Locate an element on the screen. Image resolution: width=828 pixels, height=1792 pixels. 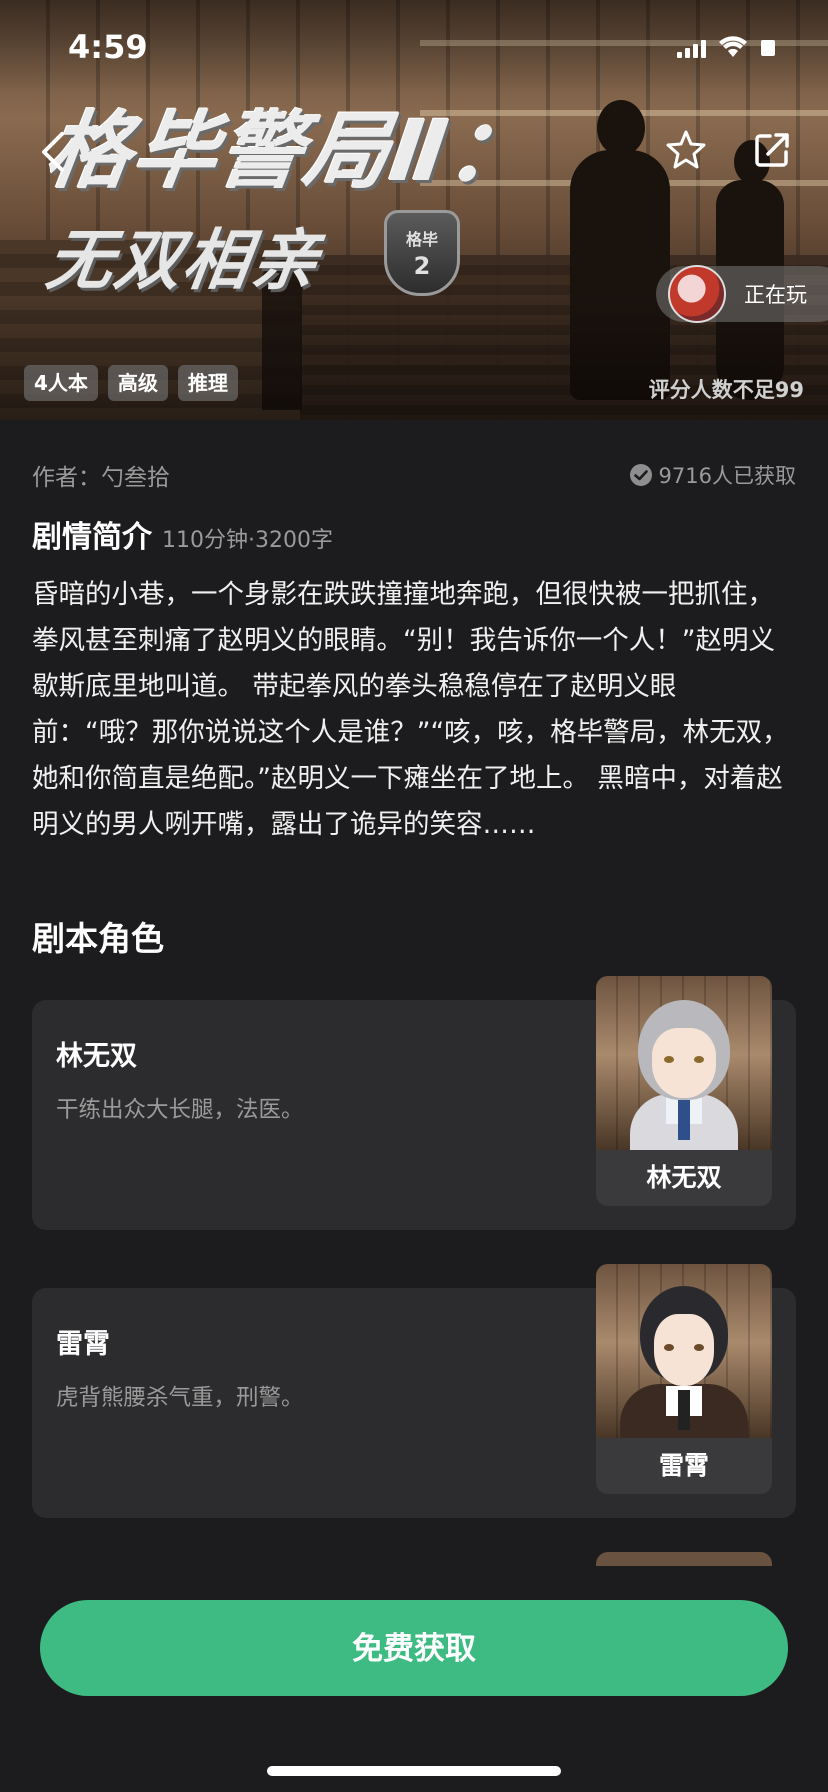
role-portrait: 雷霄 is located at coordinates (684, 1379).